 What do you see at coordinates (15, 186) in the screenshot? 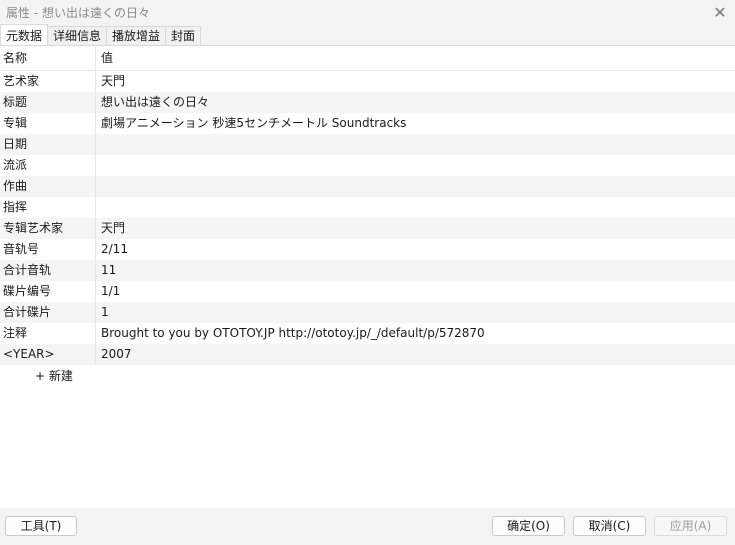
I see `row-name: 作曲` at bounding box center [15, 186].